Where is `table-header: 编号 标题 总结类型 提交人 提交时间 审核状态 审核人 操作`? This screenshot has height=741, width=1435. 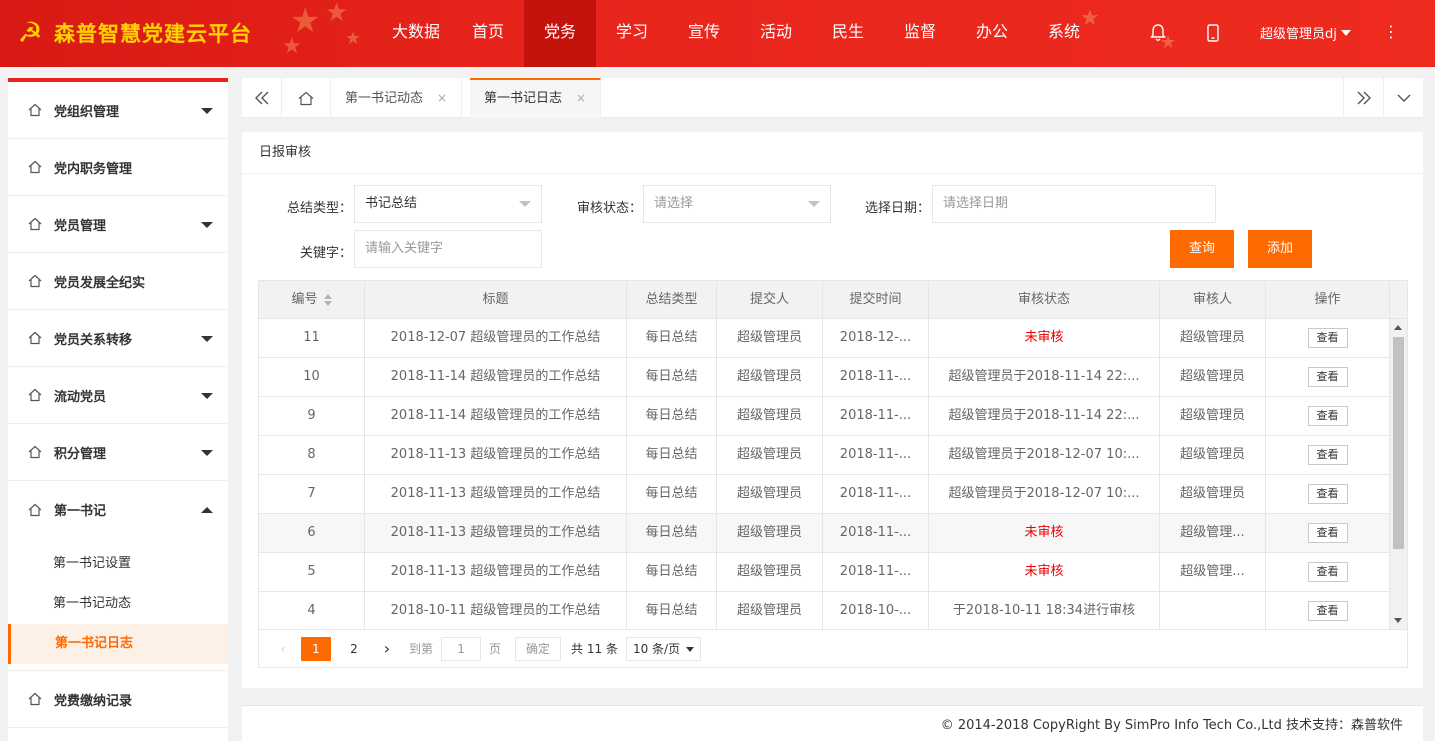
table-header: 编号 标题 总结类型 提交人 提交时间 审核状态 审核人 操作 is located at coordinates (833, 300).